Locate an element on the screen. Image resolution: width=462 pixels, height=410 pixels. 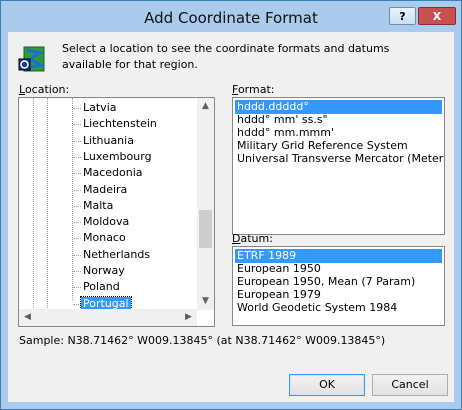
location-item: Moldova is located at coordinates (106, 222).